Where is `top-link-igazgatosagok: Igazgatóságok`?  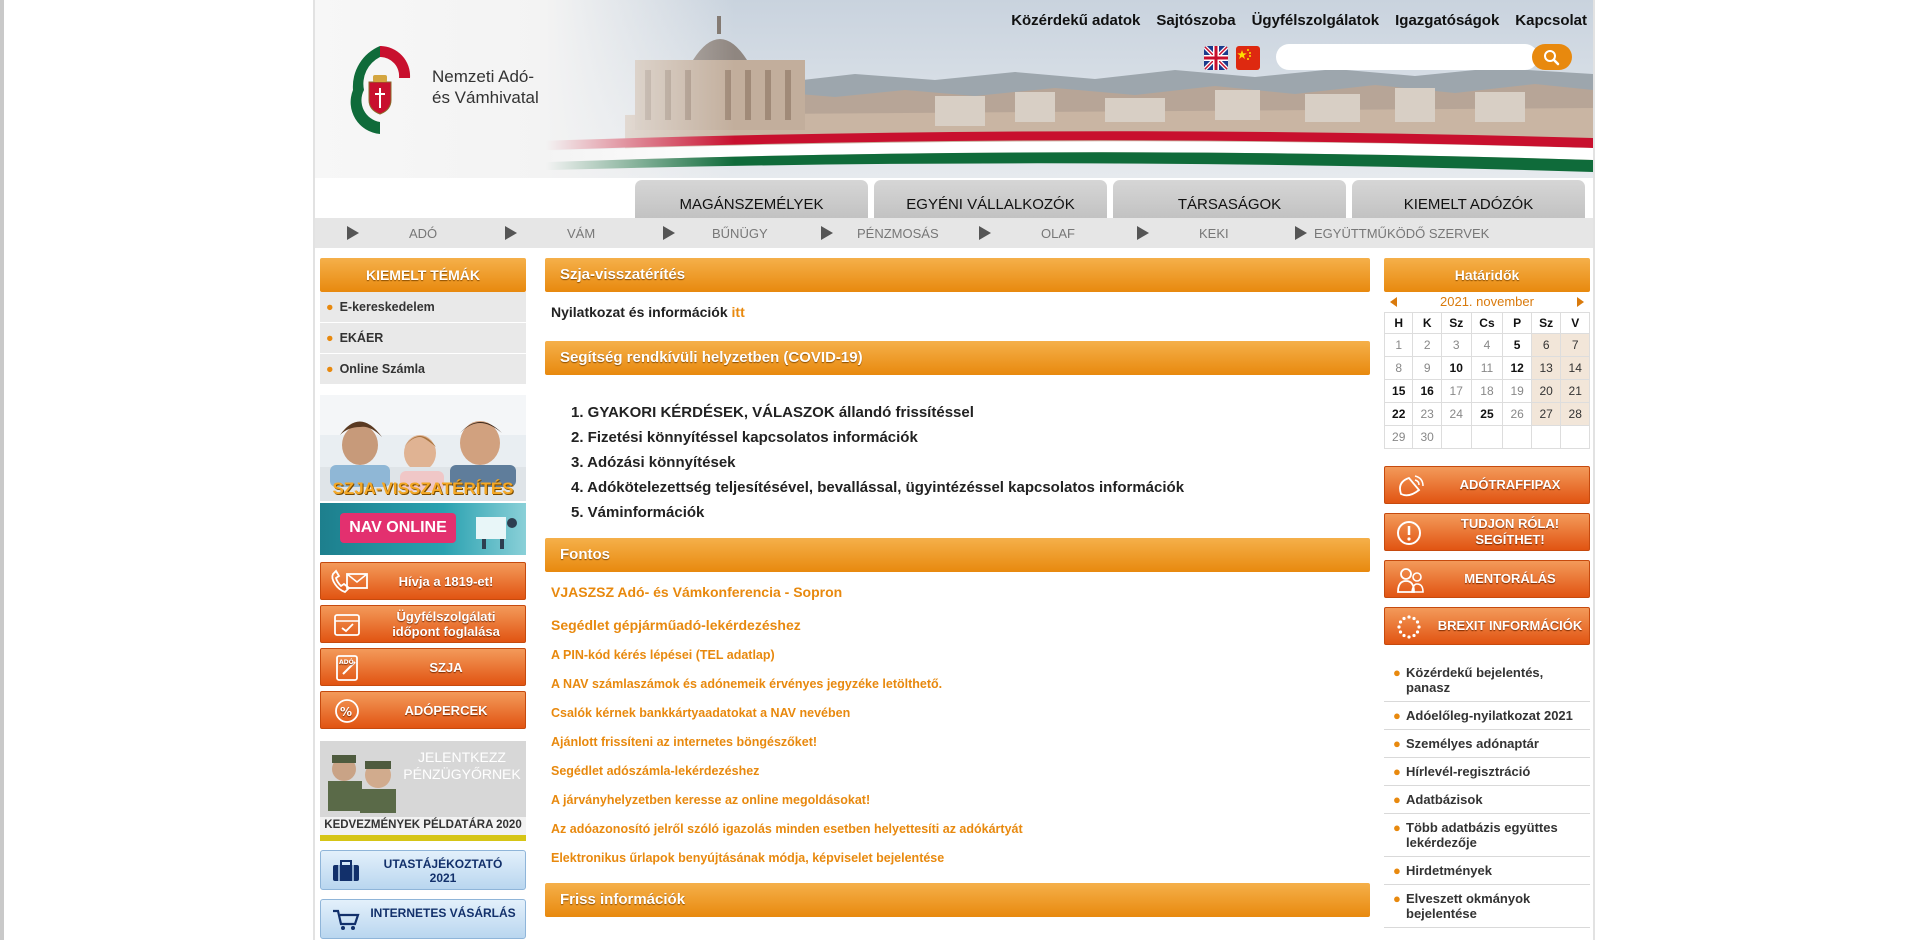
top-link-igazgatosagok: Igazgatóságok is located at coordinates (1447, 20).